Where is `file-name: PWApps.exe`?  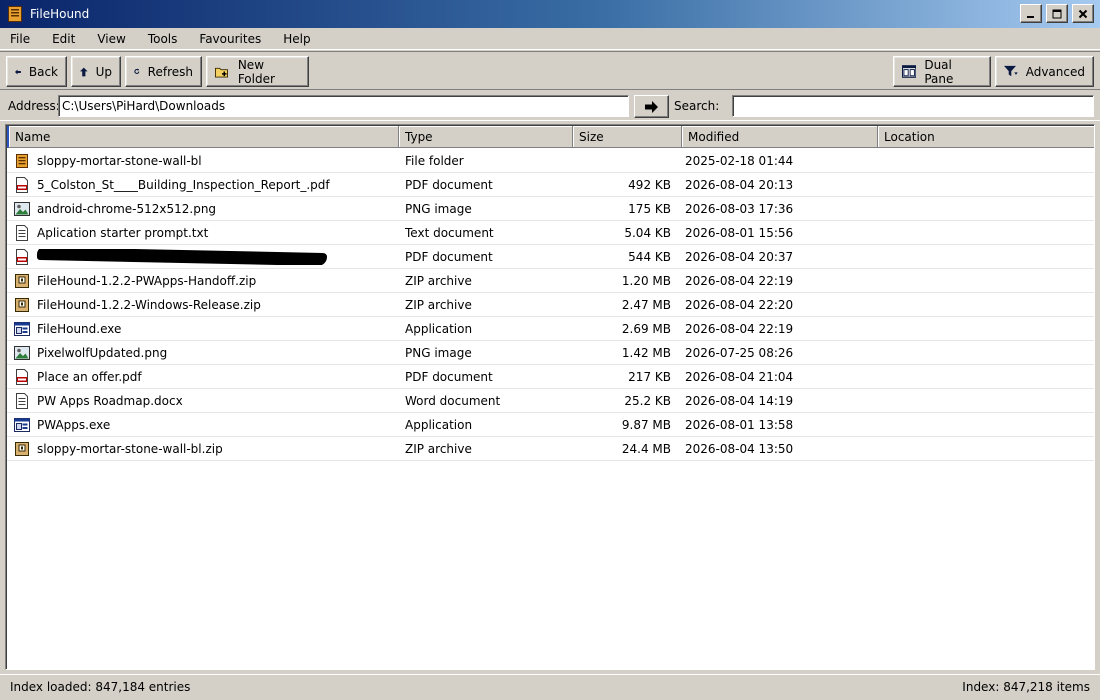 file-name: PWApps.exe is located at coordinates (74, 424).